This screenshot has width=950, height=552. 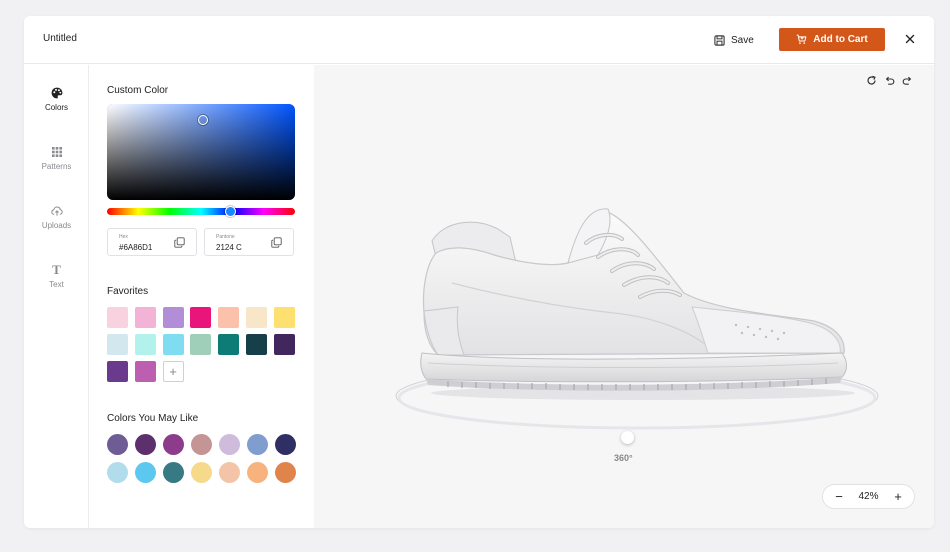 I want to click on pantone-label: Pantone, so click(x=225, y=237).